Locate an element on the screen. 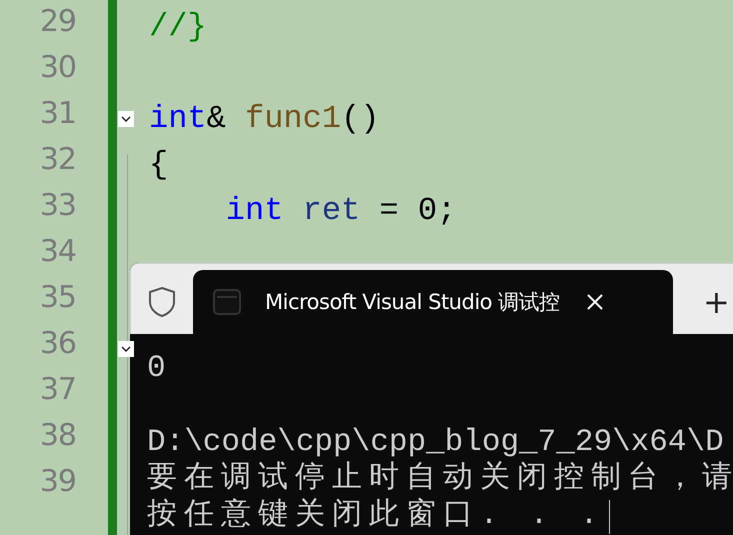 This screenshot has height=535, width=733. code-line: { is located at coordinates (158, 165).